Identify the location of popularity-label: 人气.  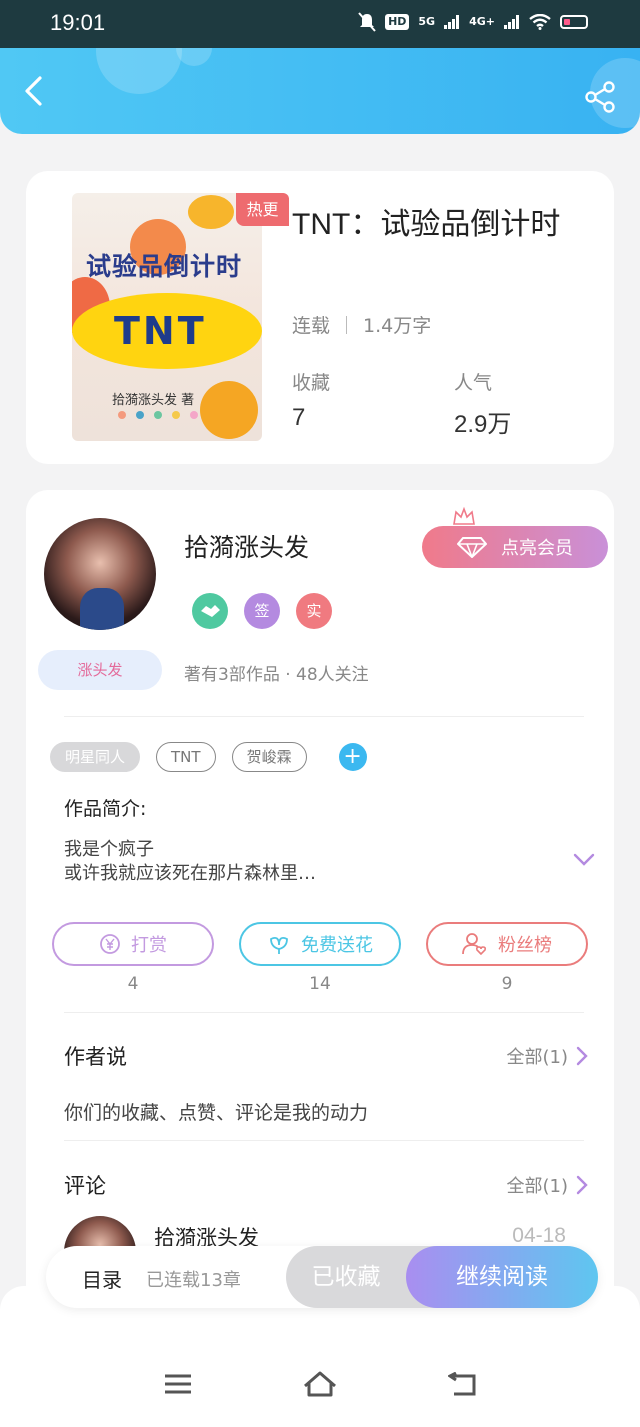
(473, 383).